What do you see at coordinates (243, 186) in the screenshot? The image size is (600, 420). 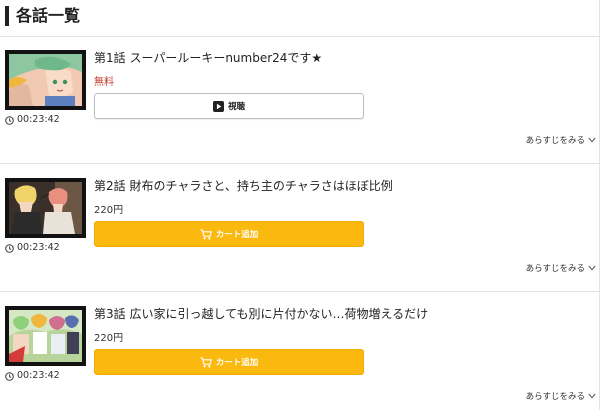 I see `episode-title: 第2話 財布のチャラさと、持ち主のチャラさはほぼ比例` at bounding box center [243, 186].